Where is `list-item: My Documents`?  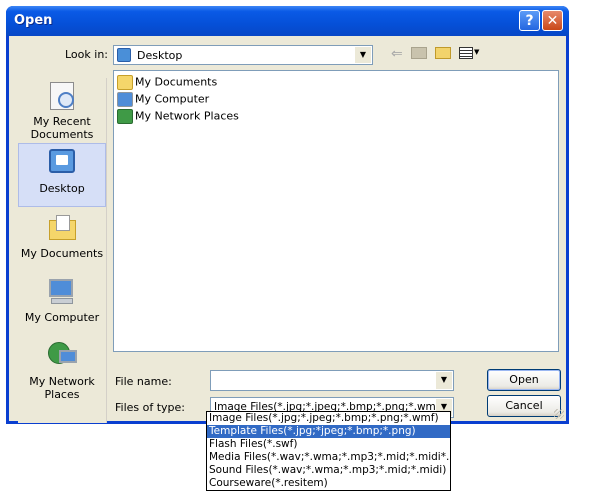 list-item: My Documents is located at coordinates (167, 83).